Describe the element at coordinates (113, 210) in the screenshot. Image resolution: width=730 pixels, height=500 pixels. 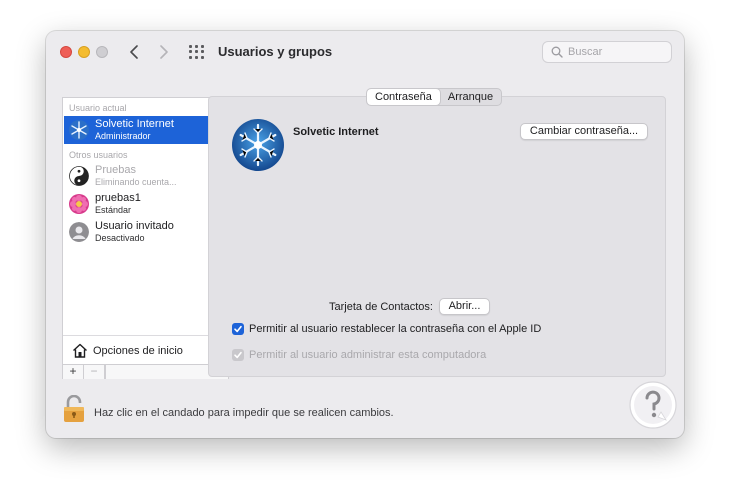
I see `user-role: Estándar` at that location.